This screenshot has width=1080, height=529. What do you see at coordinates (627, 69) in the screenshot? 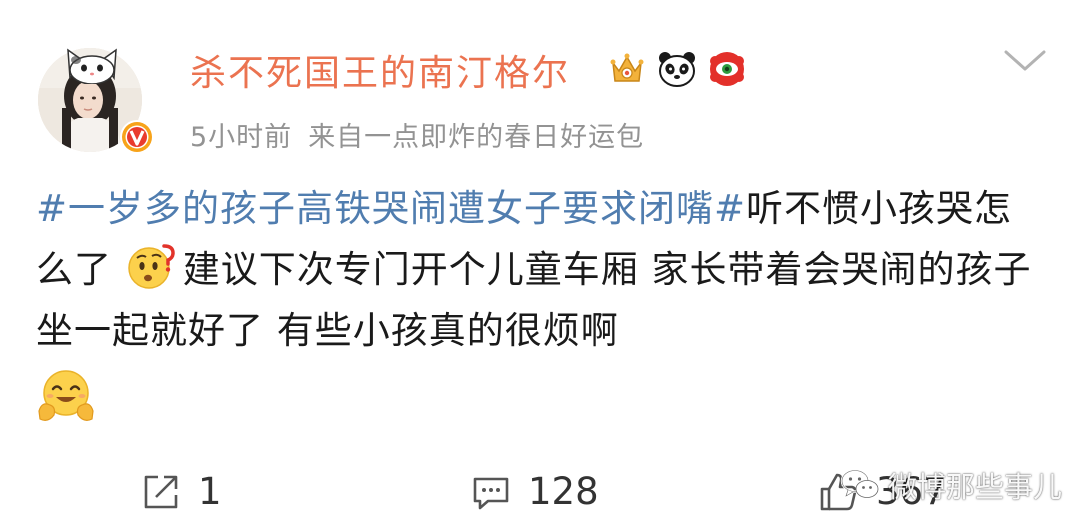
I see `crown-badge-icon` at bounding box center [627, 69].